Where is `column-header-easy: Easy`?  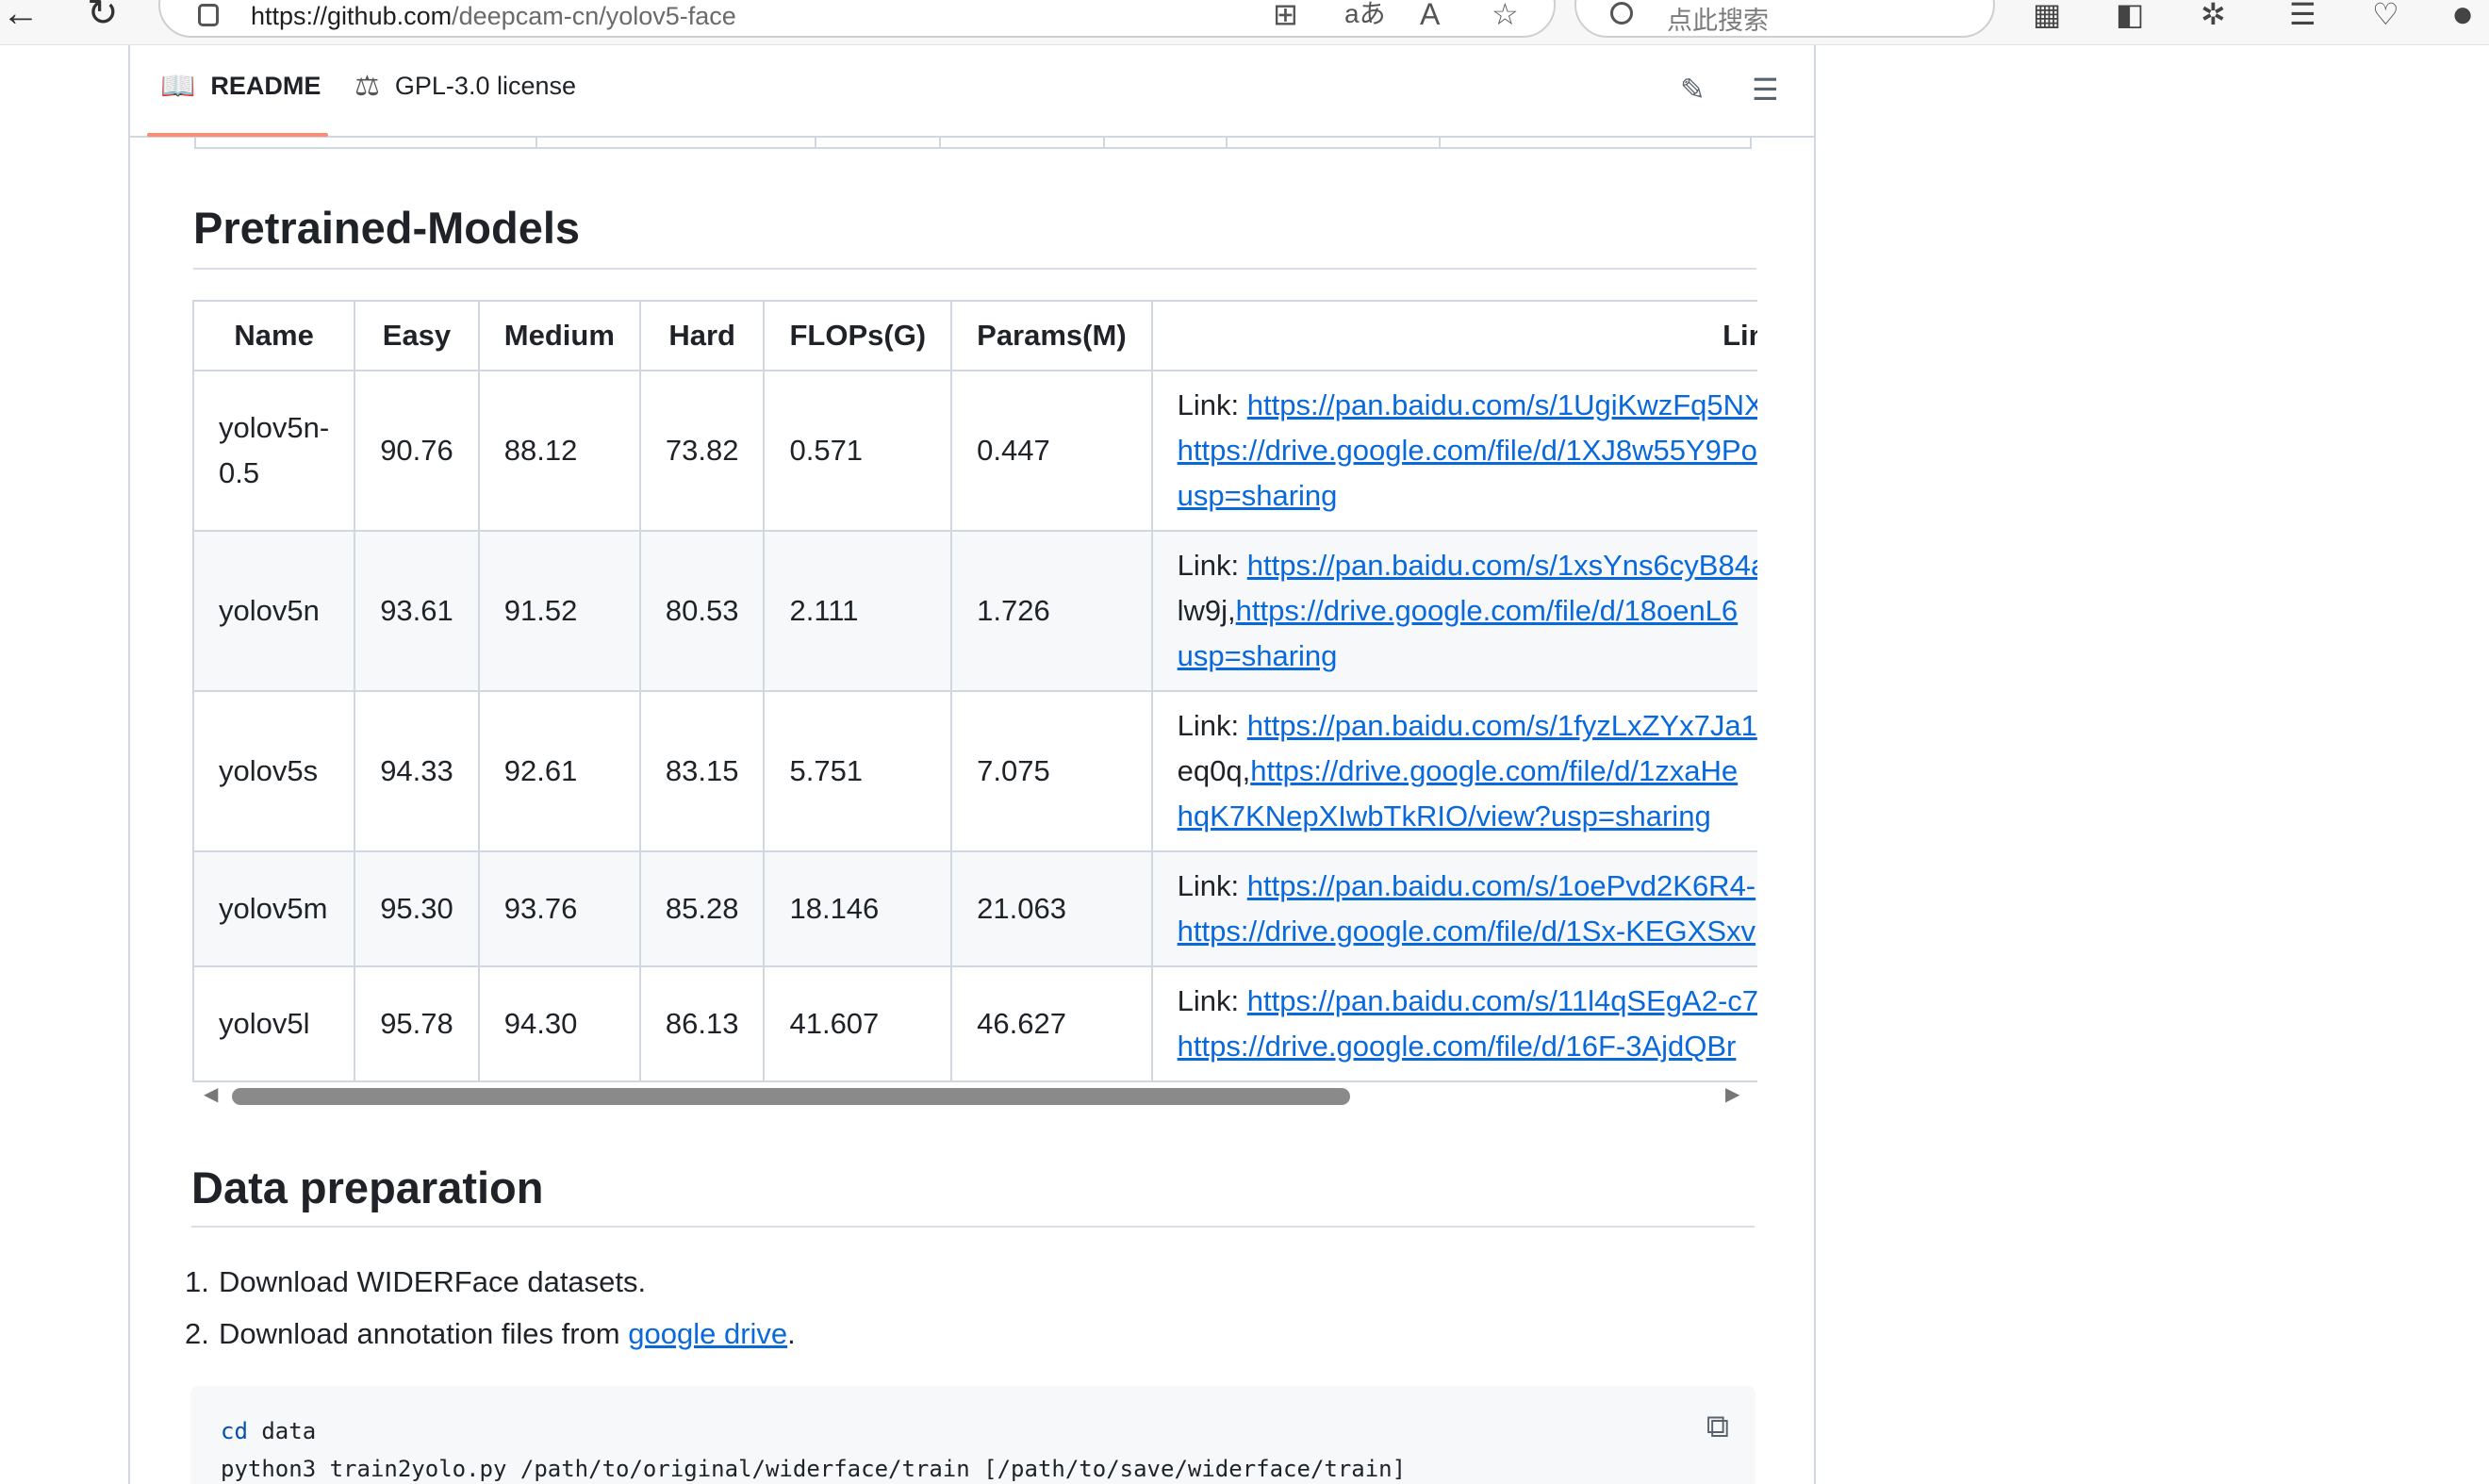 column-header-easy: Easy is located at coordinates (417, 335).